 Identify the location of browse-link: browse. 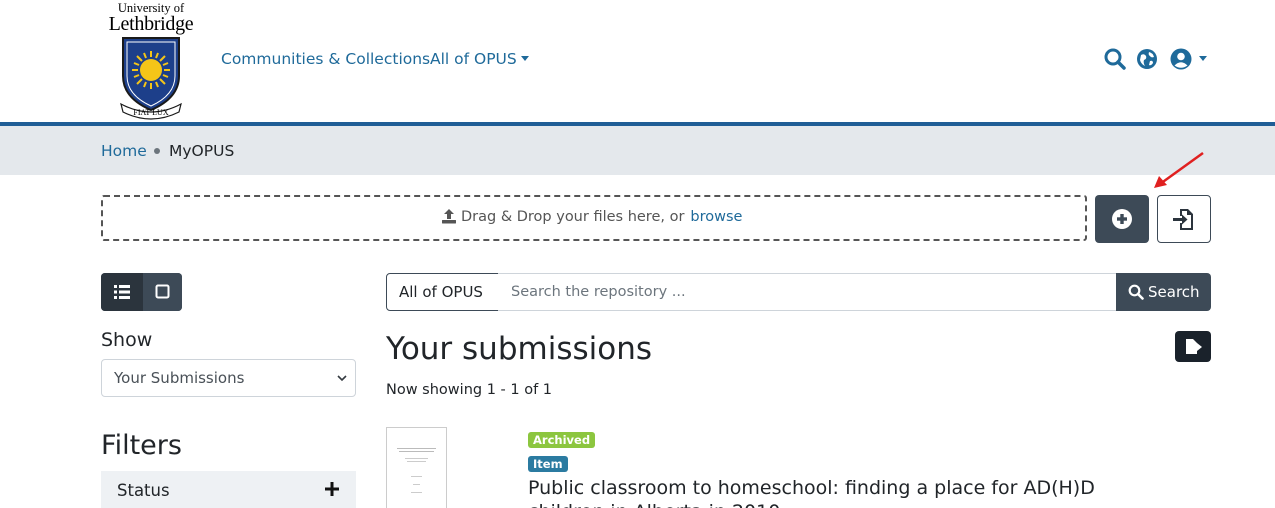
(716, 217).